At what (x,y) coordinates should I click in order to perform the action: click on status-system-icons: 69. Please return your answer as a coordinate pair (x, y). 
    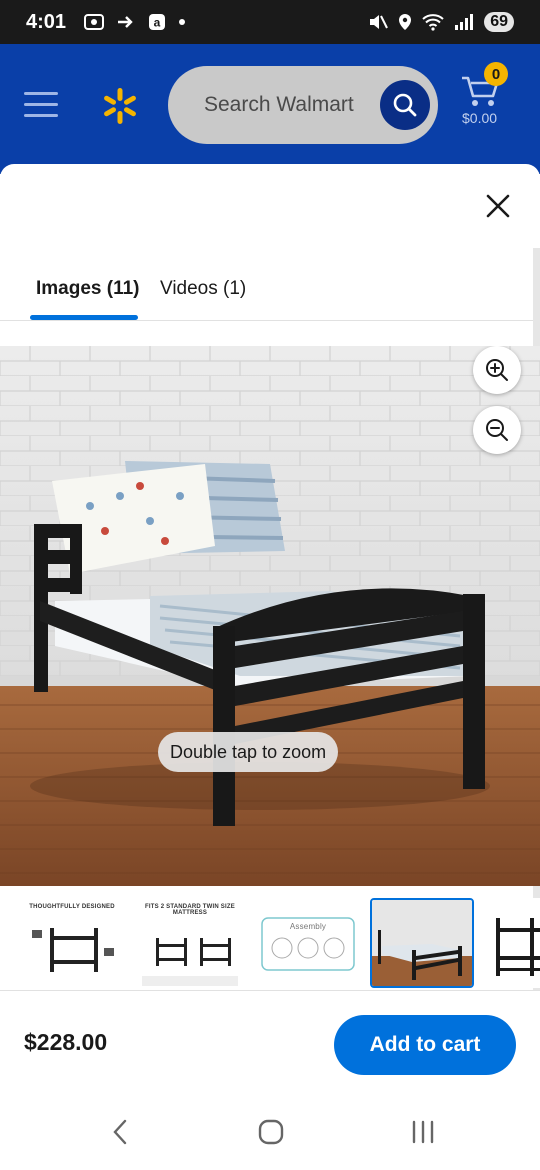
    Looking at the image, I should click on (441, 22).